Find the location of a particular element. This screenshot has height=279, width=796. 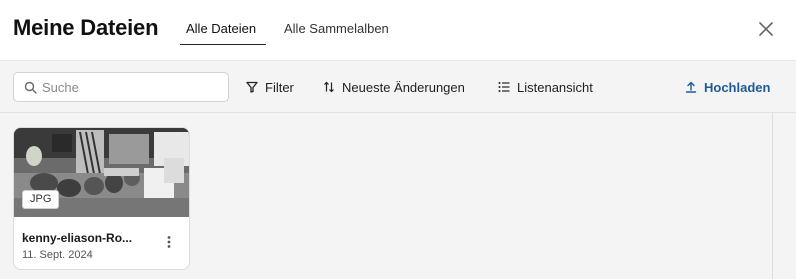

filter-button: Filter is located at coordinates (270, 87).